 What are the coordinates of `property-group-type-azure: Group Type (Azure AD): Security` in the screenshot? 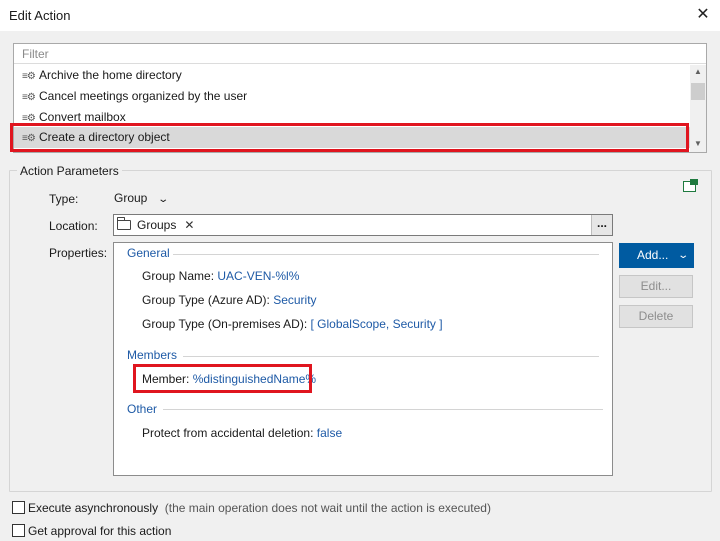 It's located at (229, 300).